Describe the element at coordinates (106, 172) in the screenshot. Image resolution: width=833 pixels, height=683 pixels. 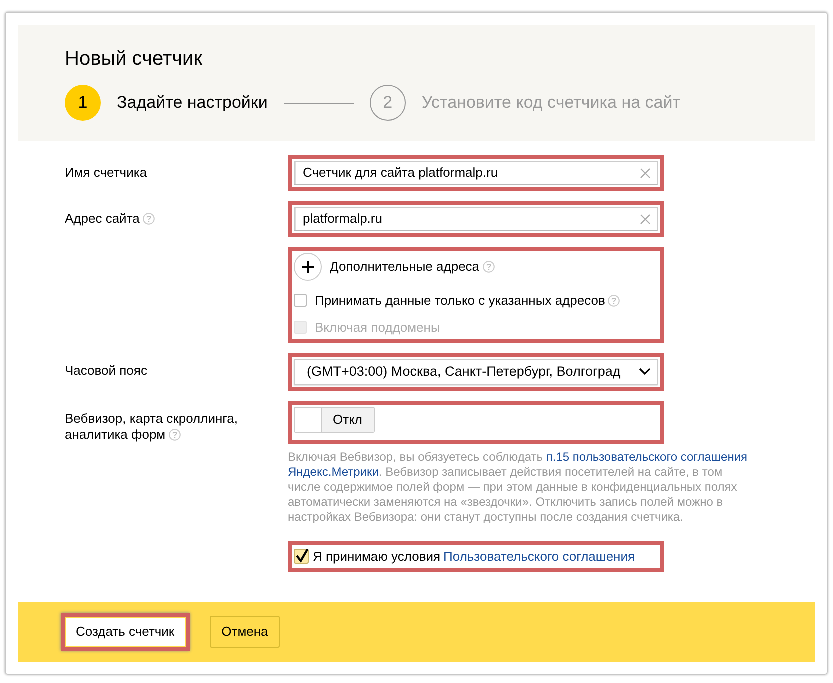
I see `field-label: Имя счетчика` at that location.